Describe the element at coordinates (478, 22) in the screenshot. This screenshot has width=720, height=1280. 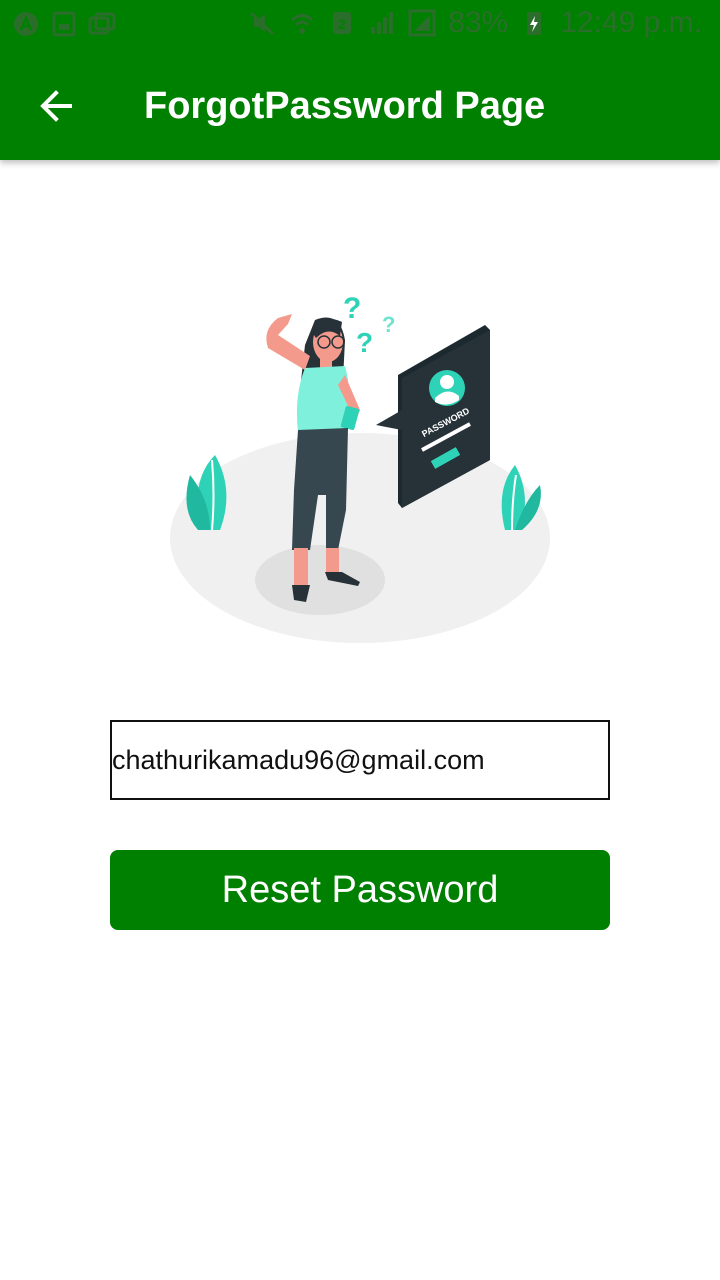
I see `battery-percent: 83%` at that location.